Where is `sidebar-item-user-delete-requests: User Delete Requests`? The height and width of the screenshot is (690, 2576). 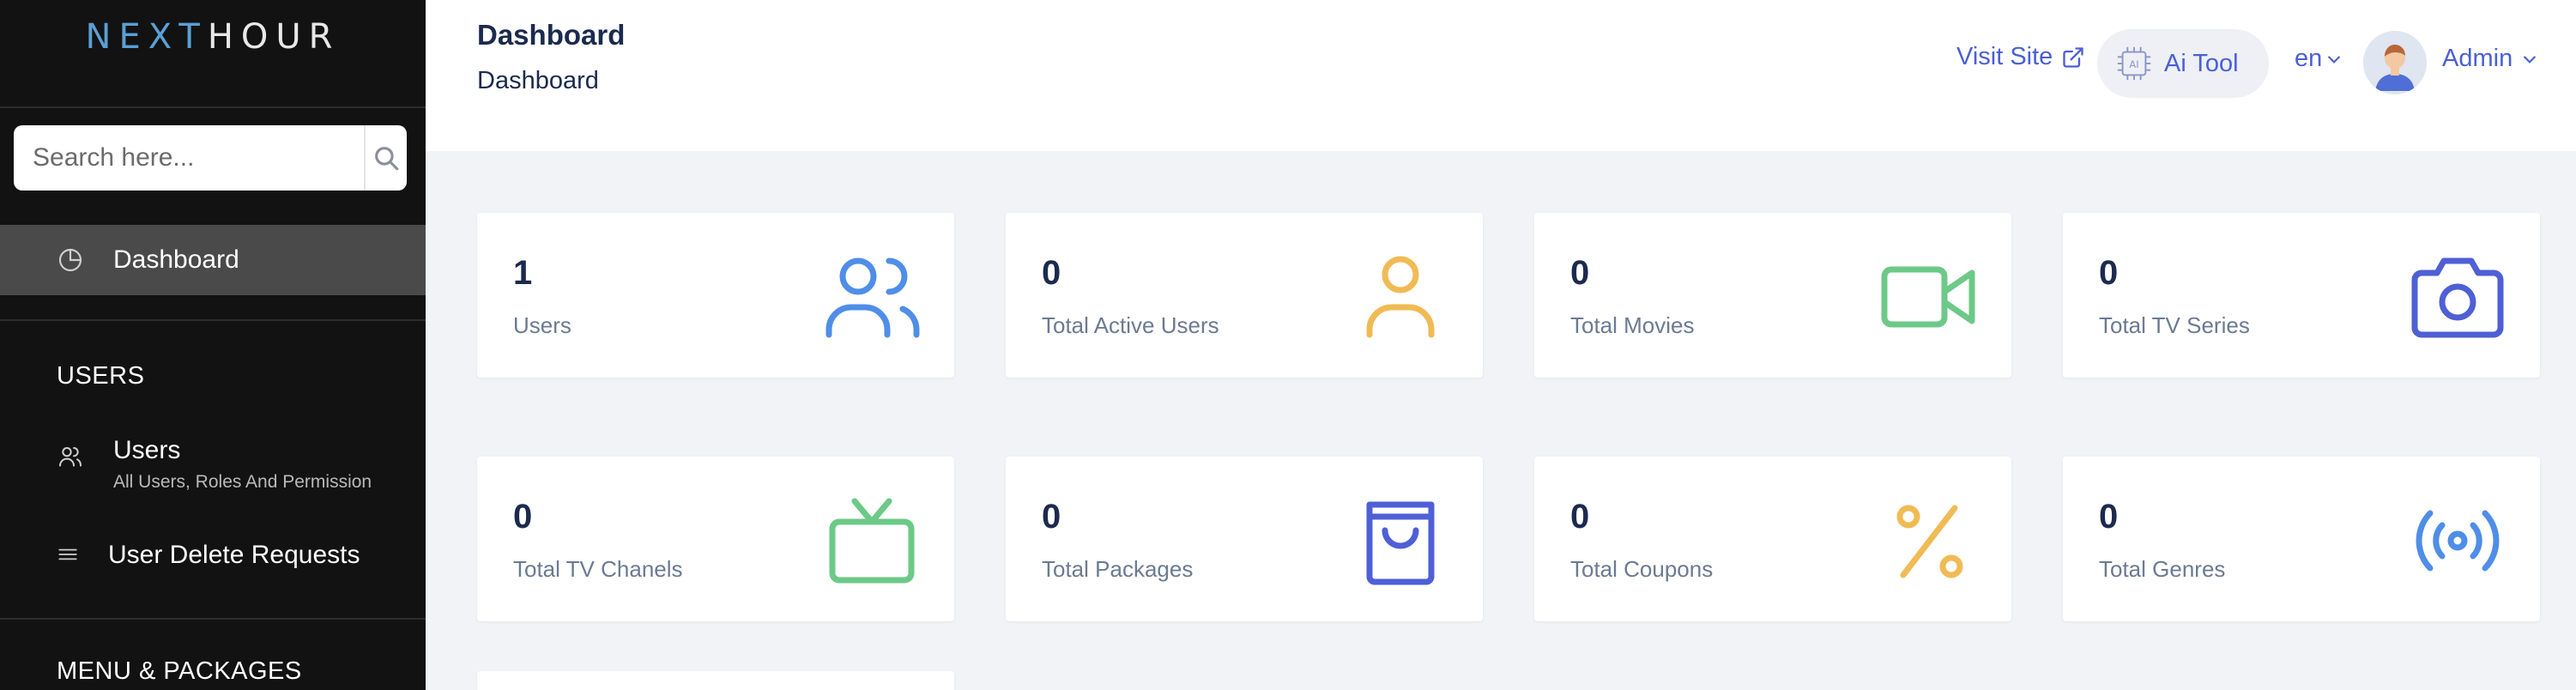 sidebar-item-user-delete-requests: User Delete Requests is located at coordinates (208, 555).